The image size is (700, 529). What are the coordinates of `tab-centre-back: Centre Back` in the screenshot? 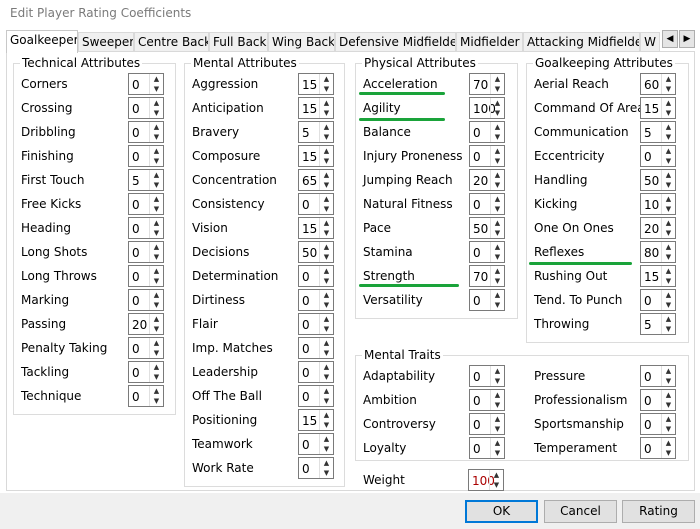 It's located at (171, 42).